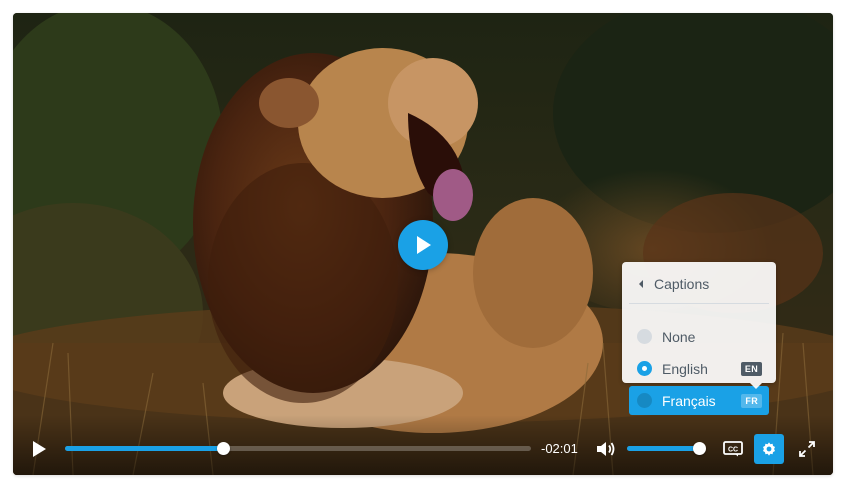 The height and width of the screenshot is (488, 846). I want to click on fullscreen-button, so click(807, 449).